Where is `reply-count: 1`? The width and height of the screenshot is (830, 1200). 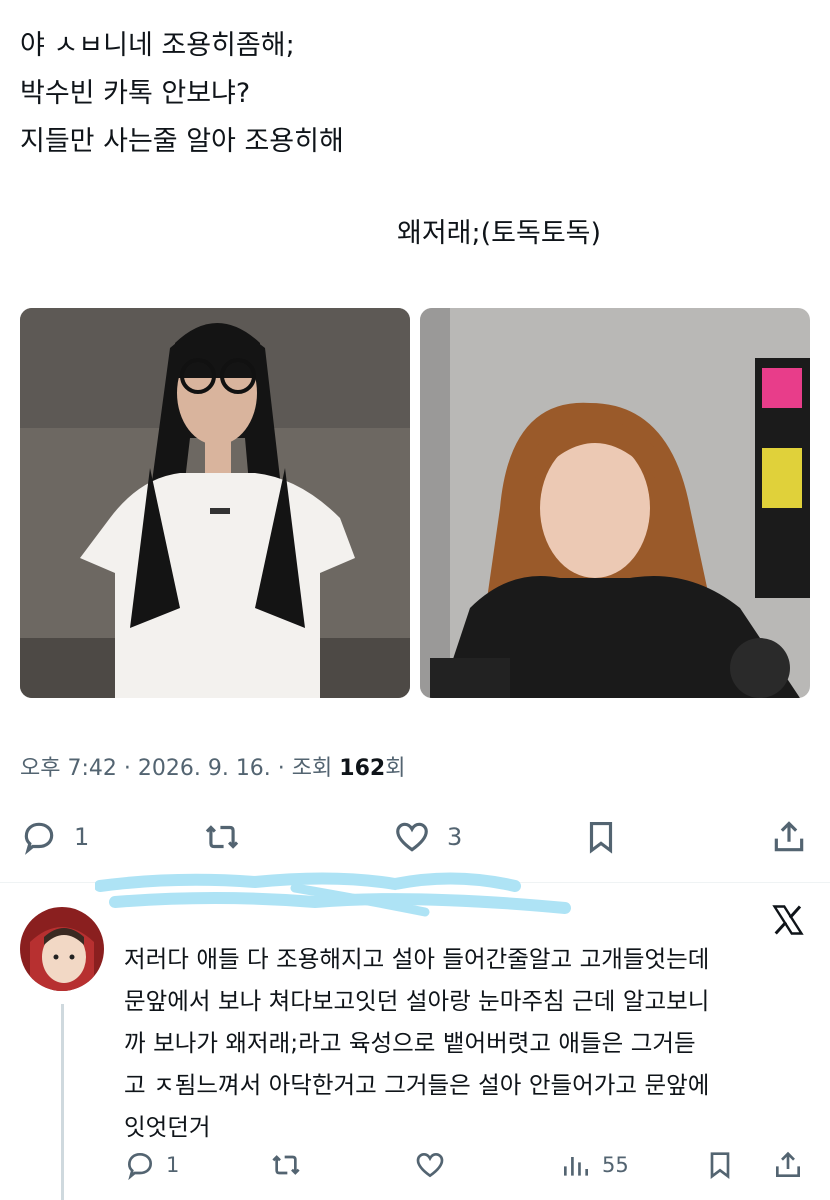 reply-count: 1 is located at coordinates (82, 837).